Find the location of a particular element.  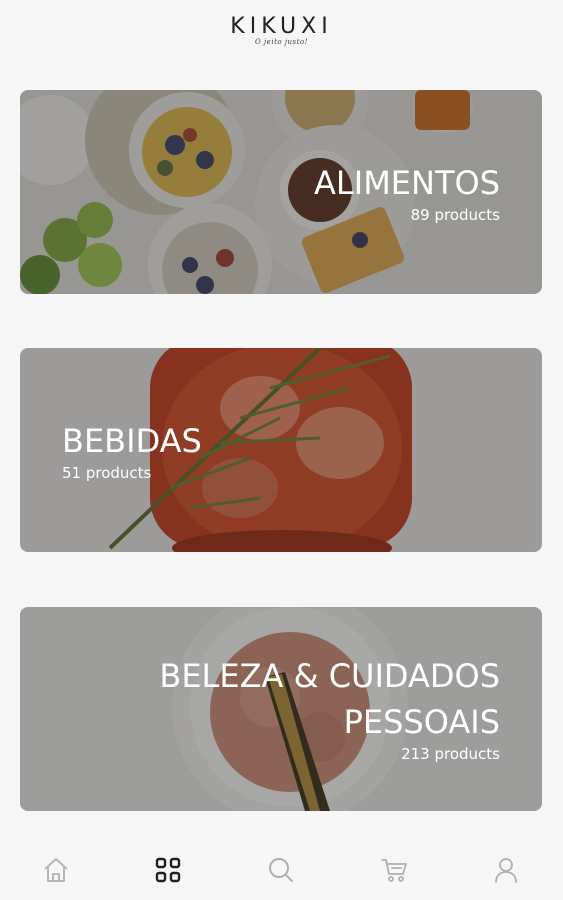

tab-home is located at coordinates (56, 870).